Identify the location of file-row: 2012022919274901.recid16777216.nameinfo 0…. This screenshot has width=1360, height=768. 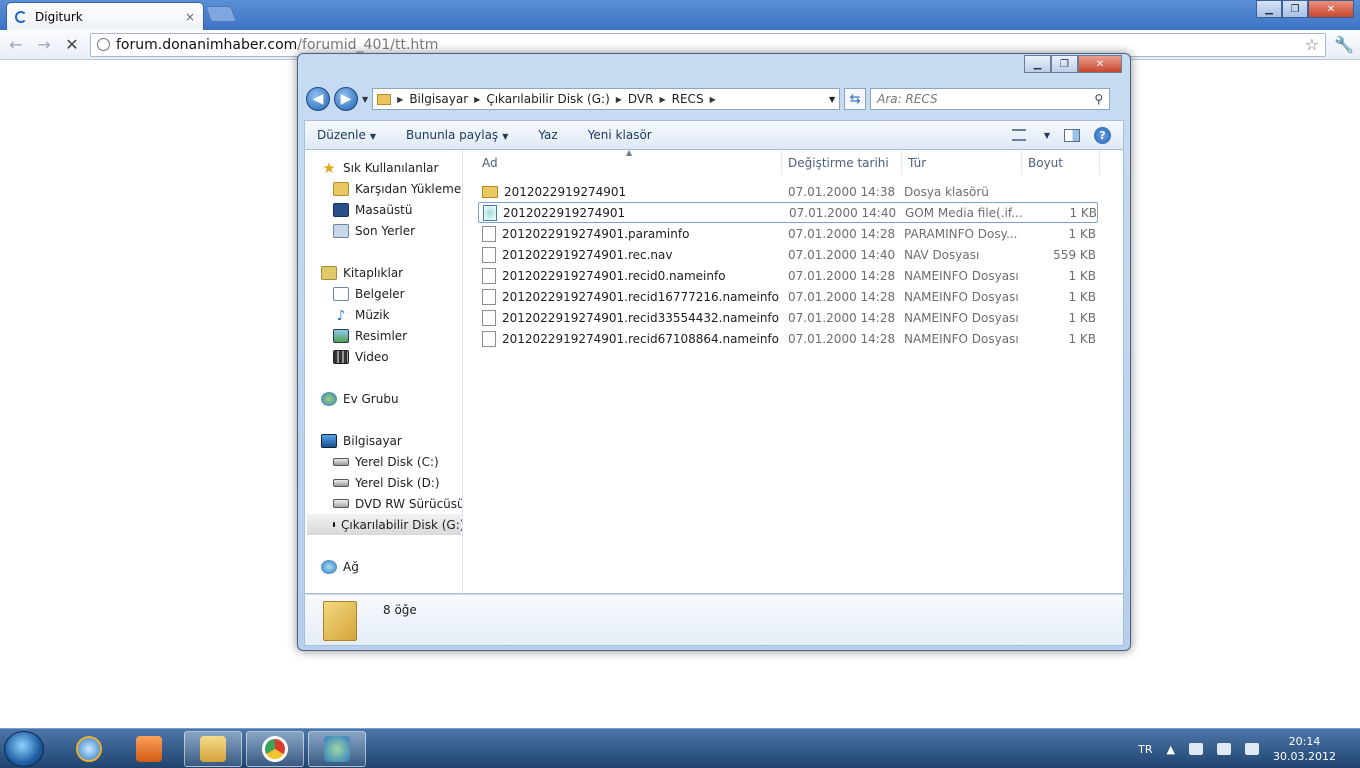
(788, 296).